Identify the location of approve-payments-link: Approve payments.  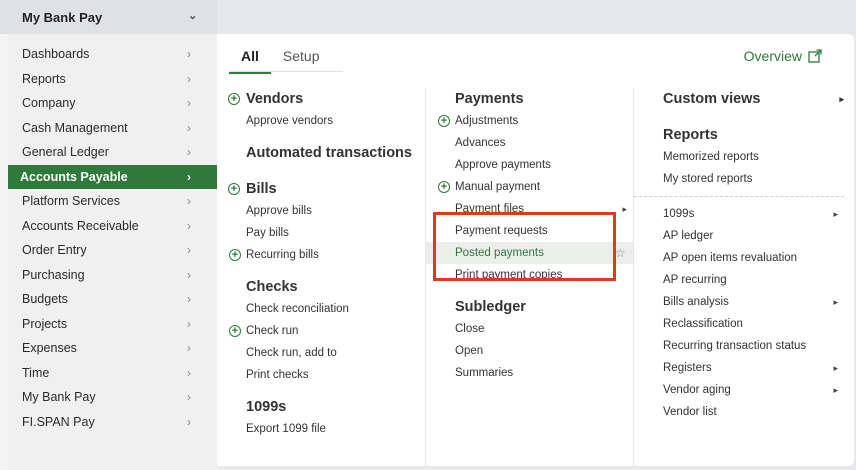
(544, 165).